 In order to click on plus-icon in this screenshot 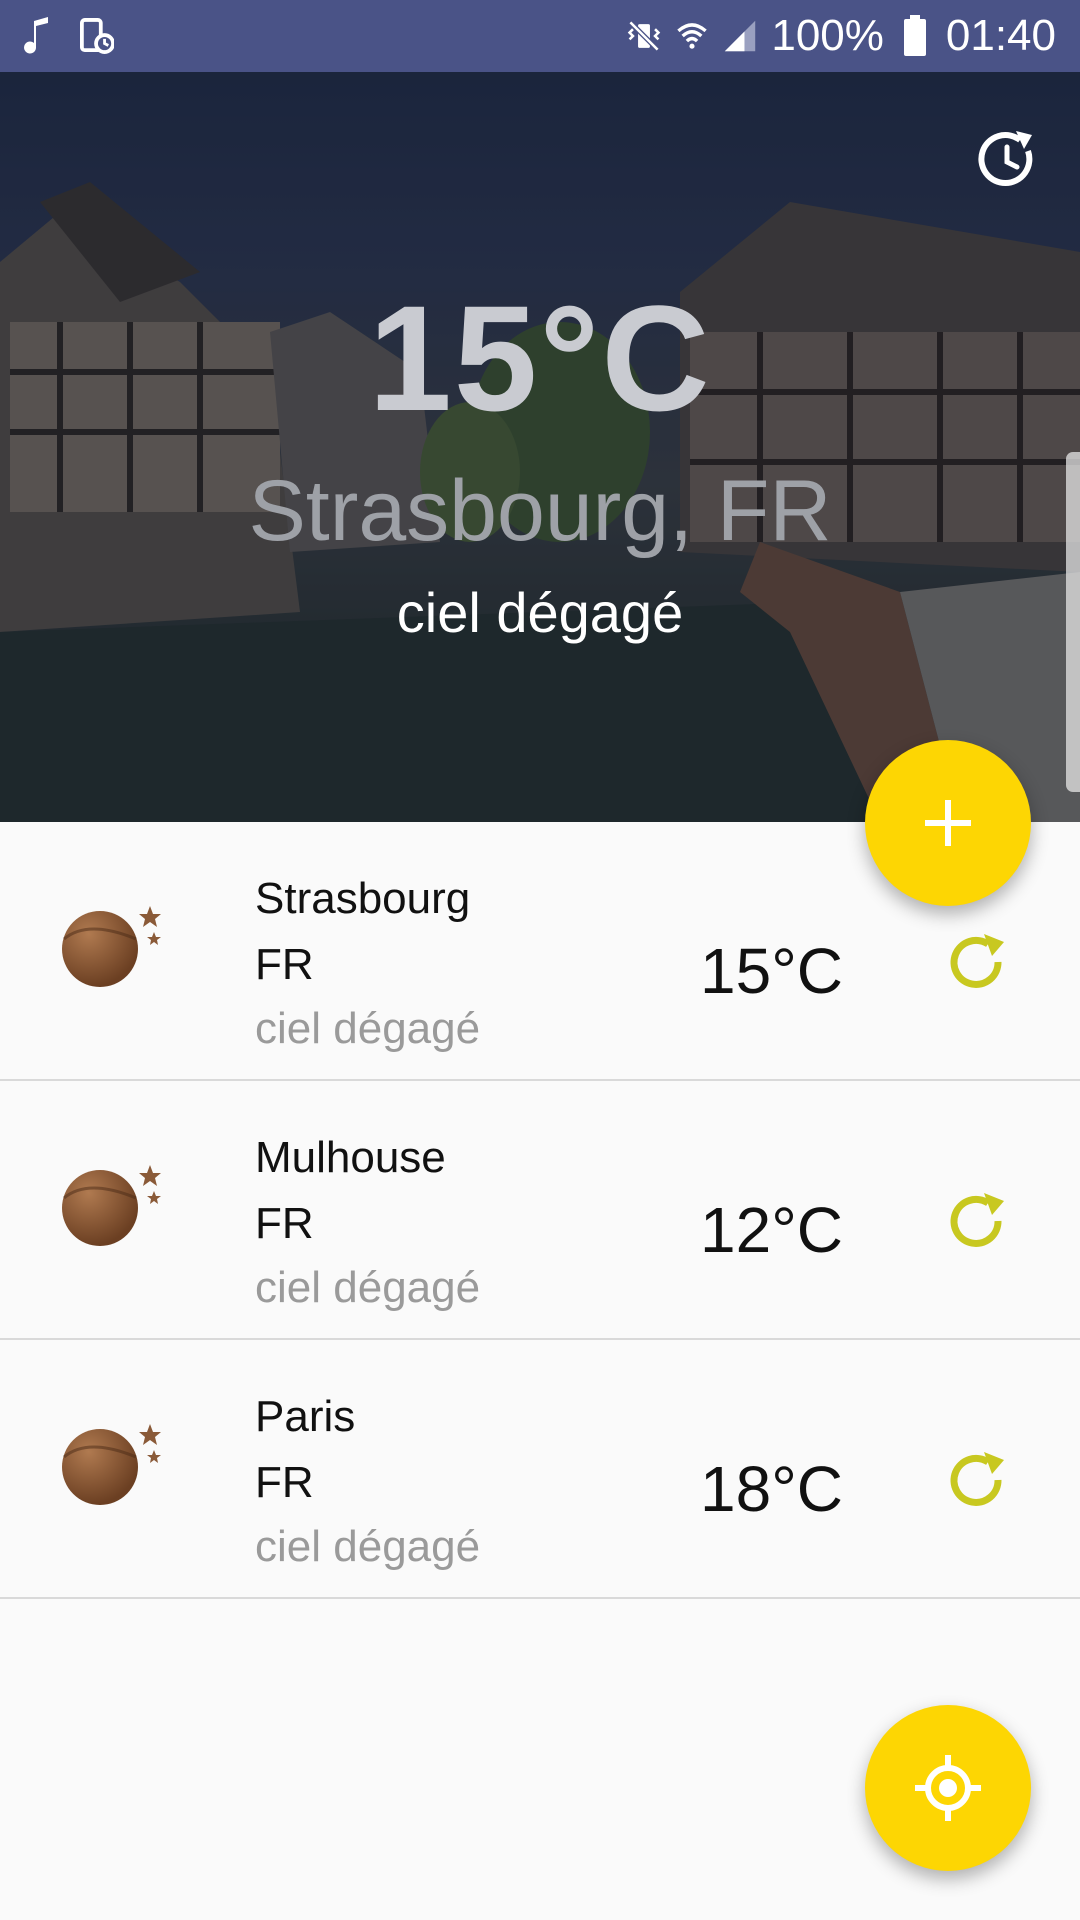, I will do `click(948, 823)`.